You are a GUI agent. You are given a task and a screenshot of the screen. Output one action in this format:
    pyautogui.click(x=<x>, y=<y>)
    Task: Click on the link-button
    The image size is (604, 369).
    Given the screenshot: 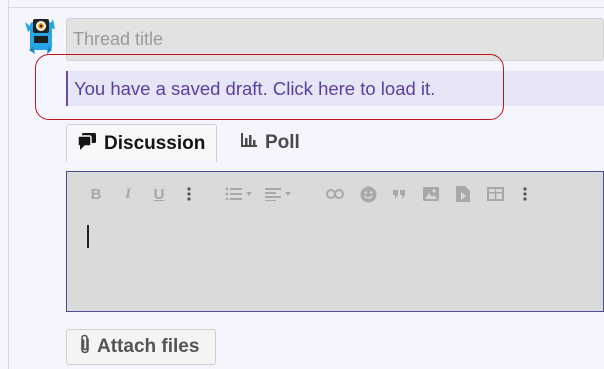 What is the action you would take?
    pyautogui.click(x=335, y=194)
    